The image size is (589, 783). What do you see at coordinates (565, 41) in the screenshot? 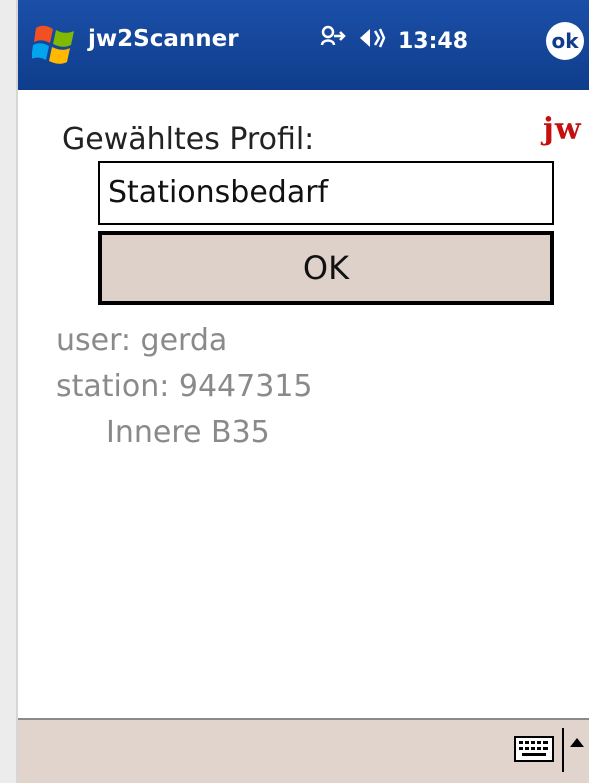
I see `window-ok-button: ok` at bounding box center [565, 41].